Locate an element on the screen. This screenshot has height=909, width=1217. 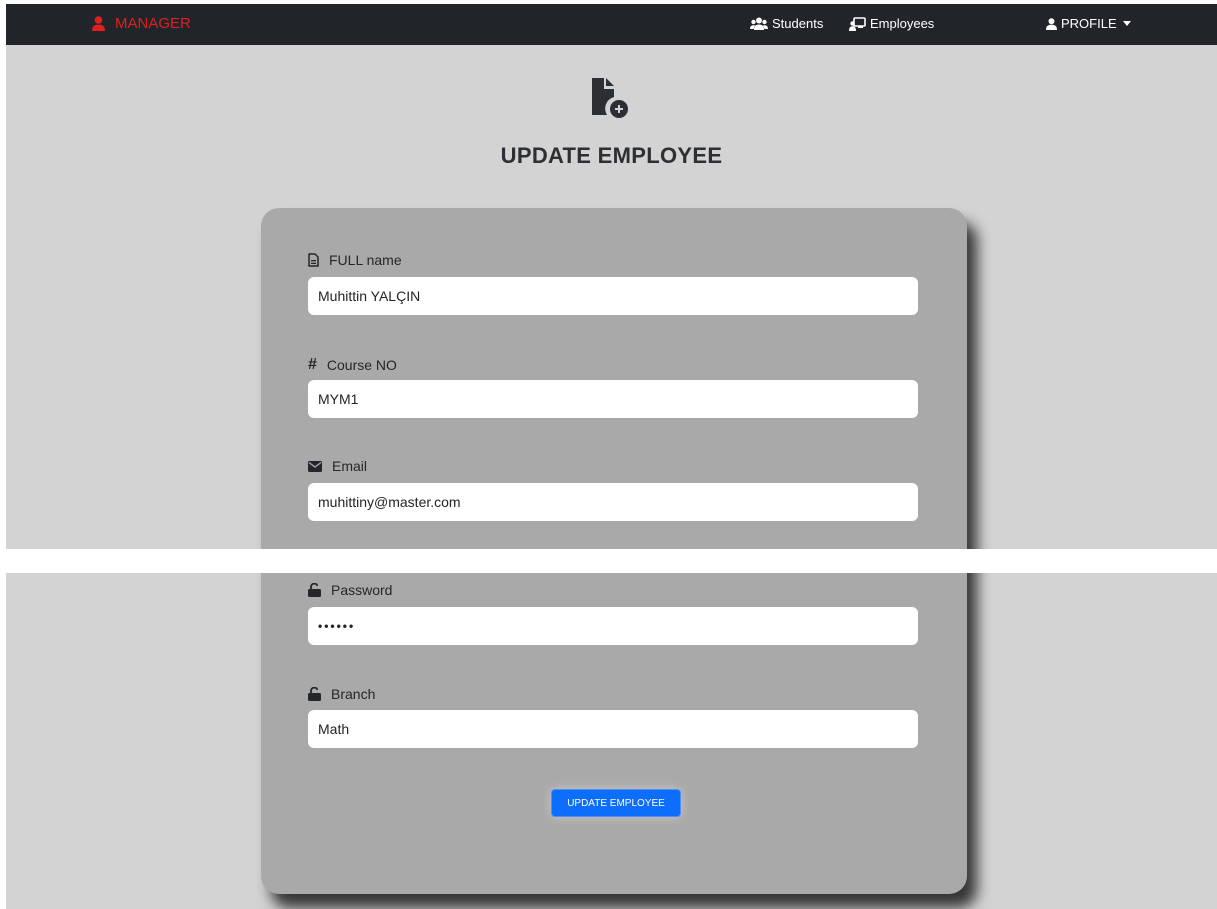
course-no-label-text: Course NO is located at coordinates (361, 365).